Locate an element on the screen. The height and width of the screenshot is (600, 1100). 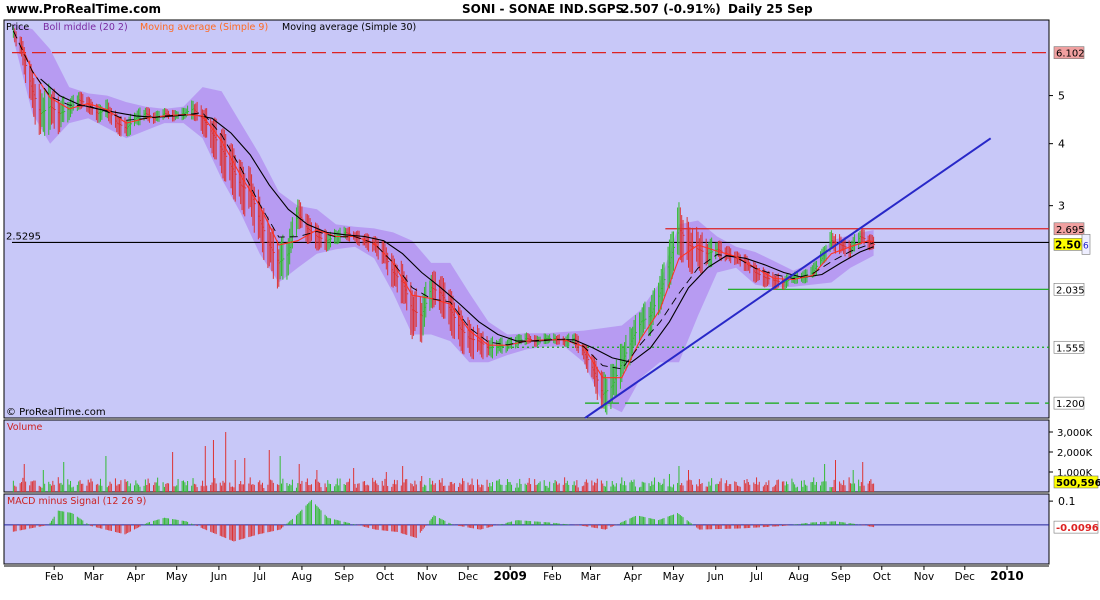
level-tag-label: 1.200 is located at coordinates (1070, 404).